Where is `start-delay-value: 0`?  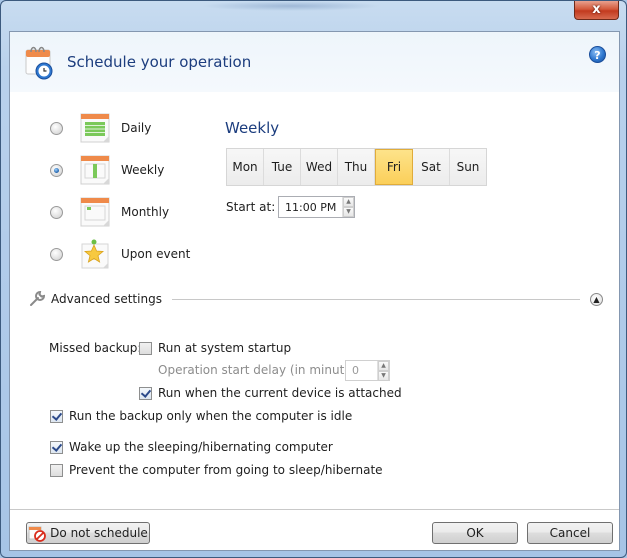 start-delay-value: 0 is located at coordinates (361, 370).